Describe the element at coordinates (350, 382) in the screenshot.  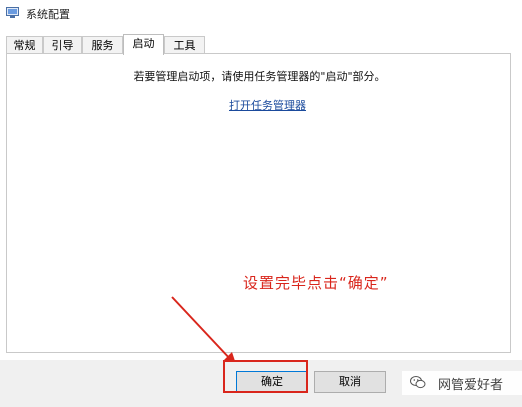
I see `cancel-button: 取消` at that location.